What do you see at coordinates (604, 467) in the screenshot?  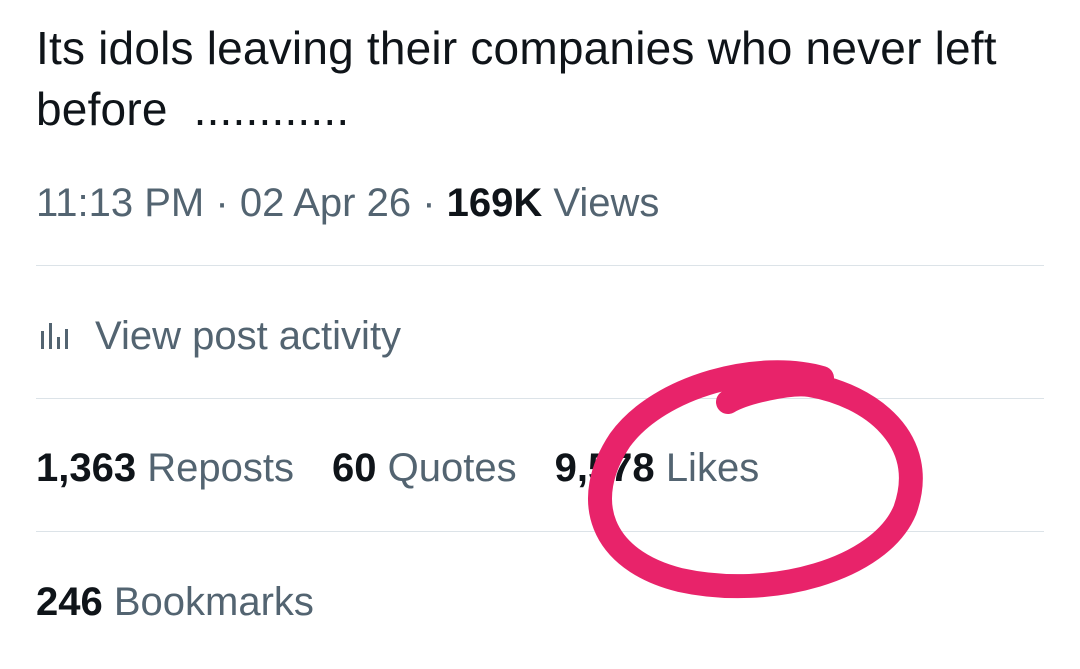 I see `likes-count: 9,578` at bounding box center [604, 467].